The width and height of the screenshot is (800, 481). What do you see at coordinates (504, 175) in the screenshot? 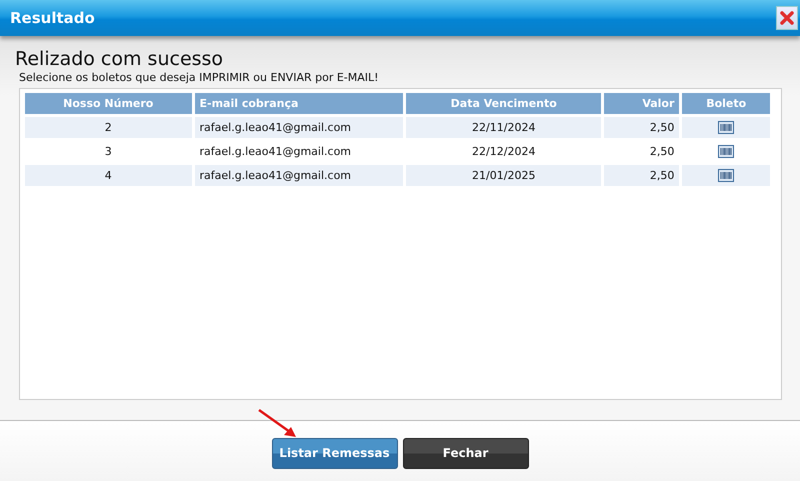
I see `table-cell: 21/01/2025` at bounding box center [504, 175].